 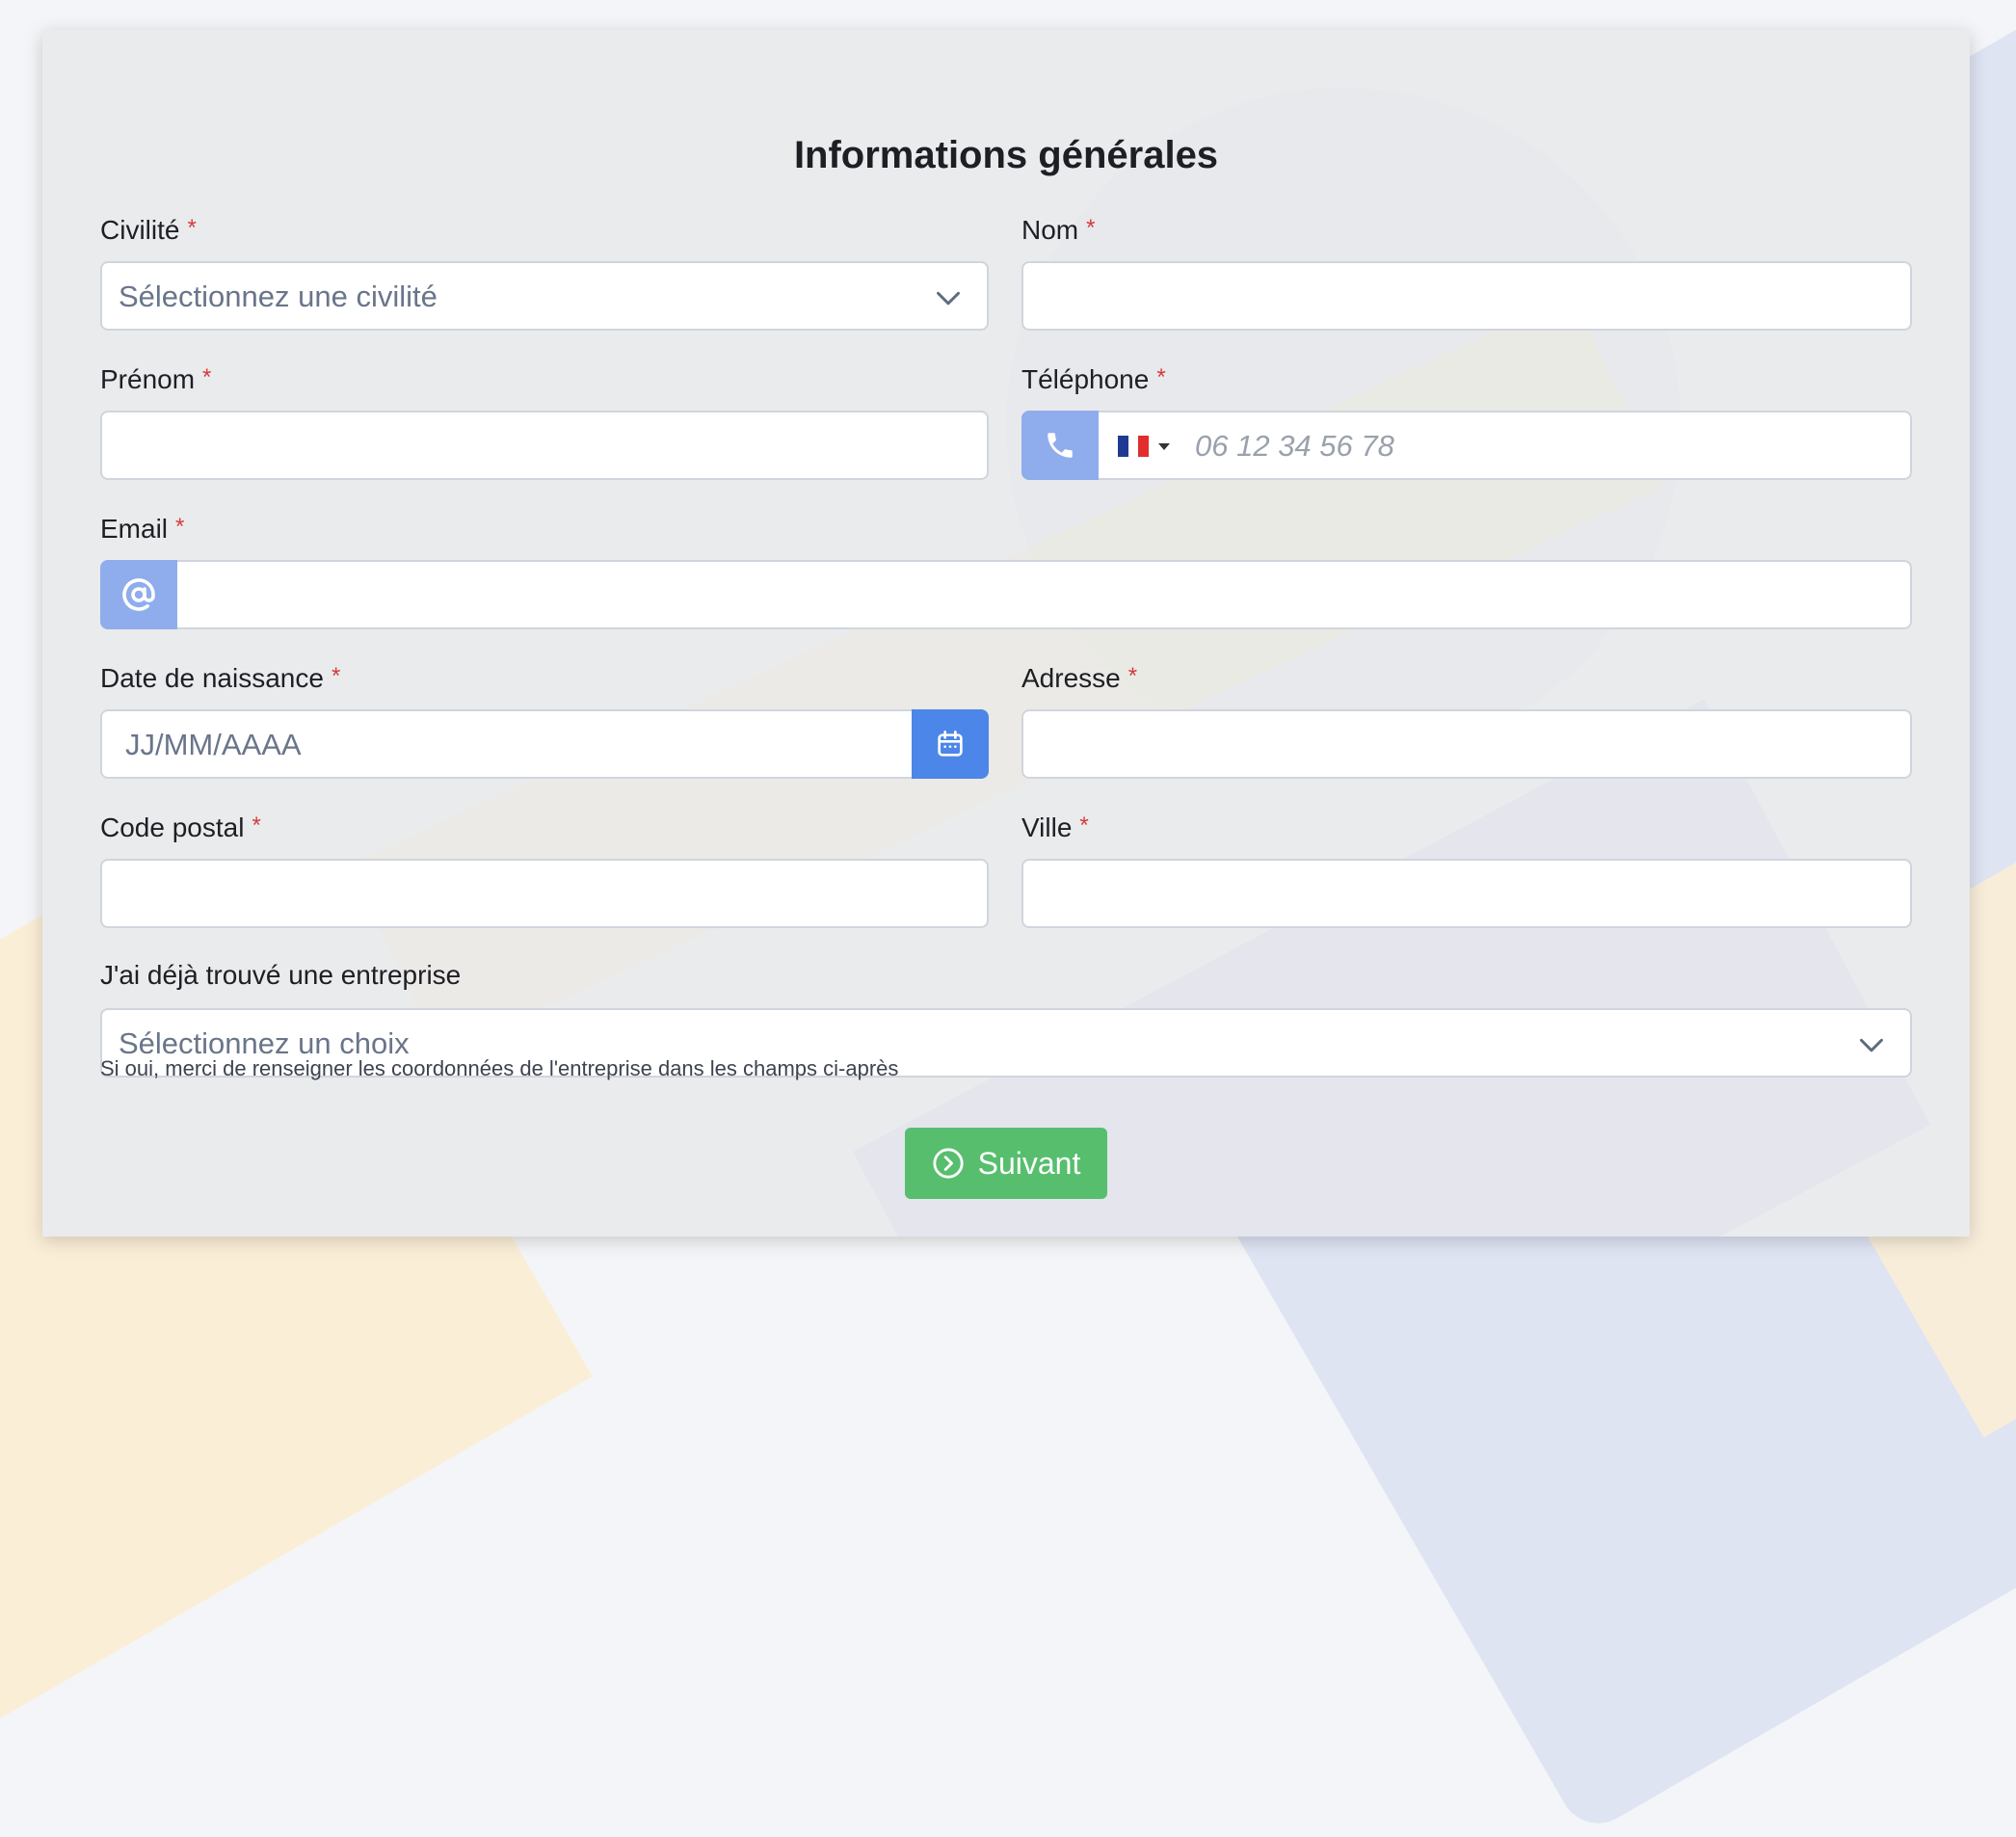 I want to click on email-input, so click(x=1006, y=594).